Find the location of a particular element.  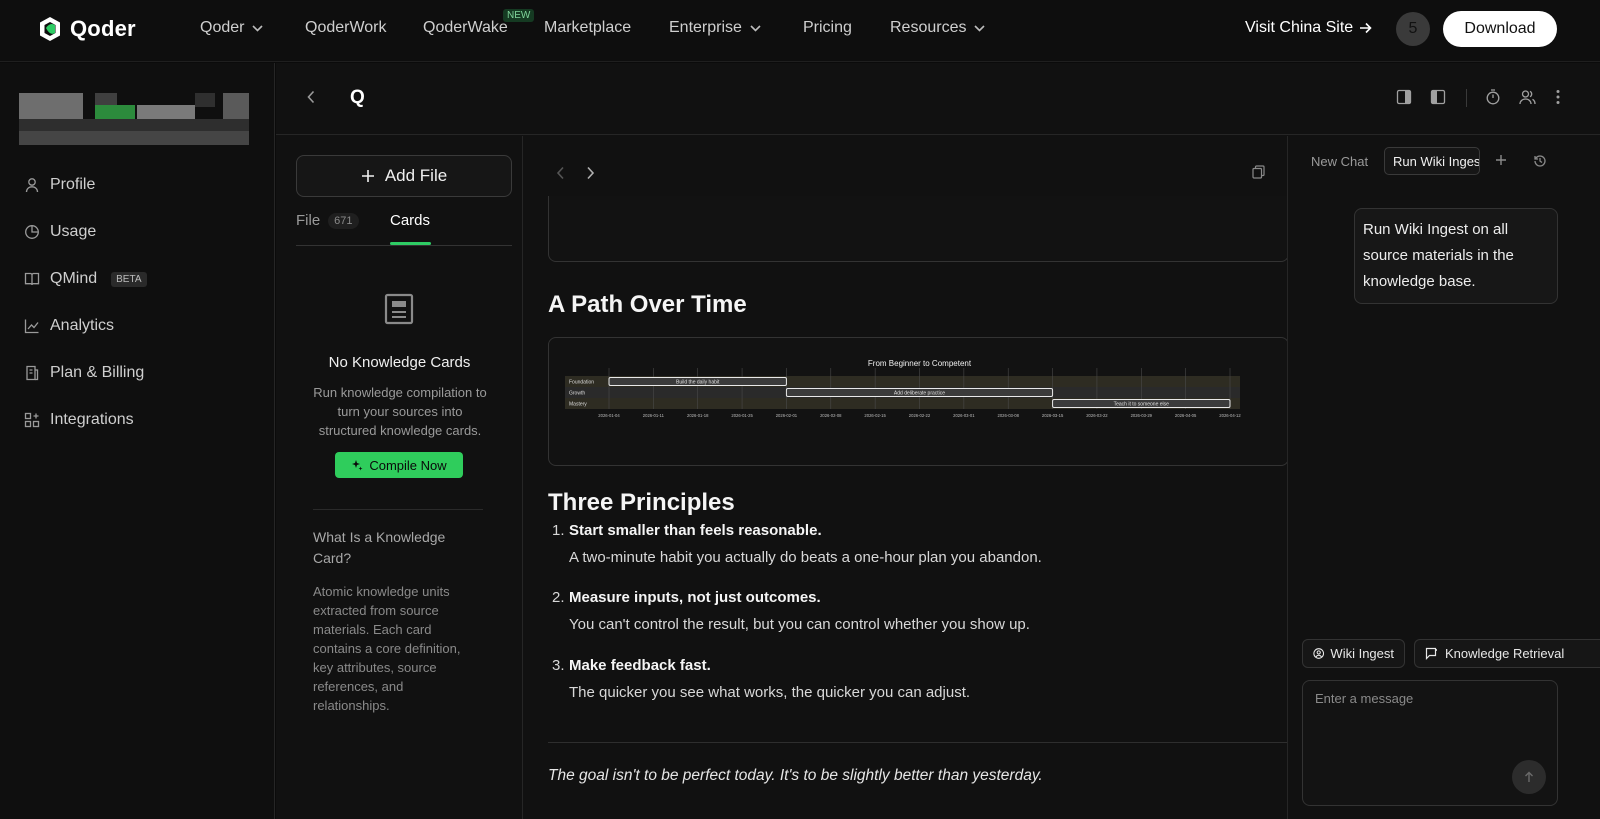

grid-plus-icon is located at coordinates (32, 420).